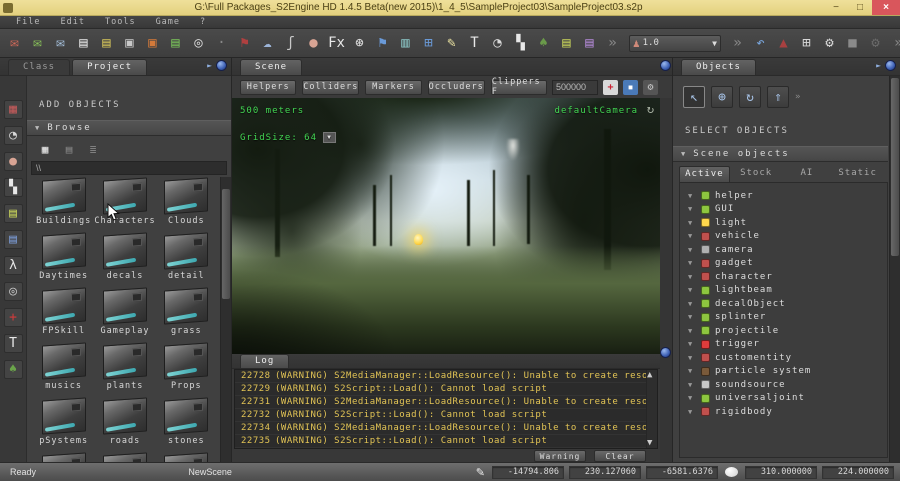 The width and height of the screenshot is (900, 481). Describe the element at coordinates (244, 43) in the screenshot. I see `terrain-icon: ⚑` at that location.